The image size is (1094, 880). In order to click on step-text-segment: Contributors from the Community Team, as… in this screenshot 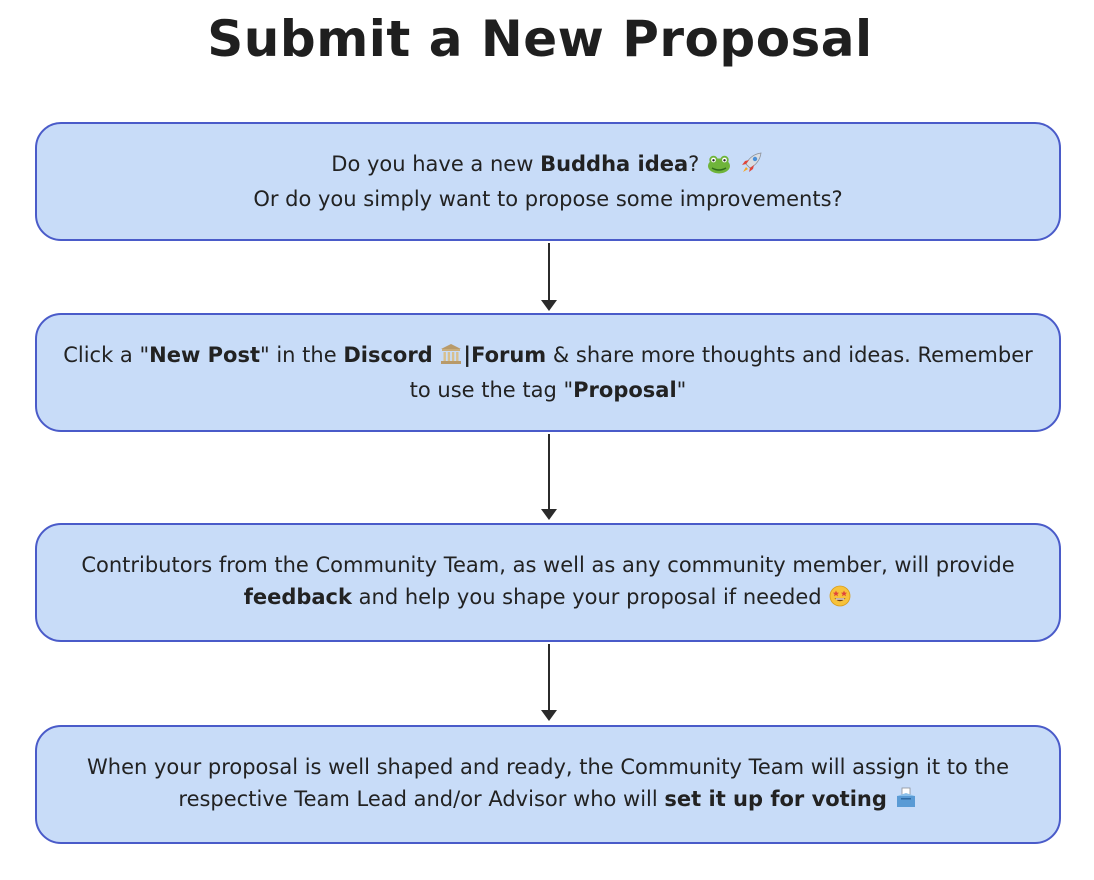, I will do `click(548, 565)`.